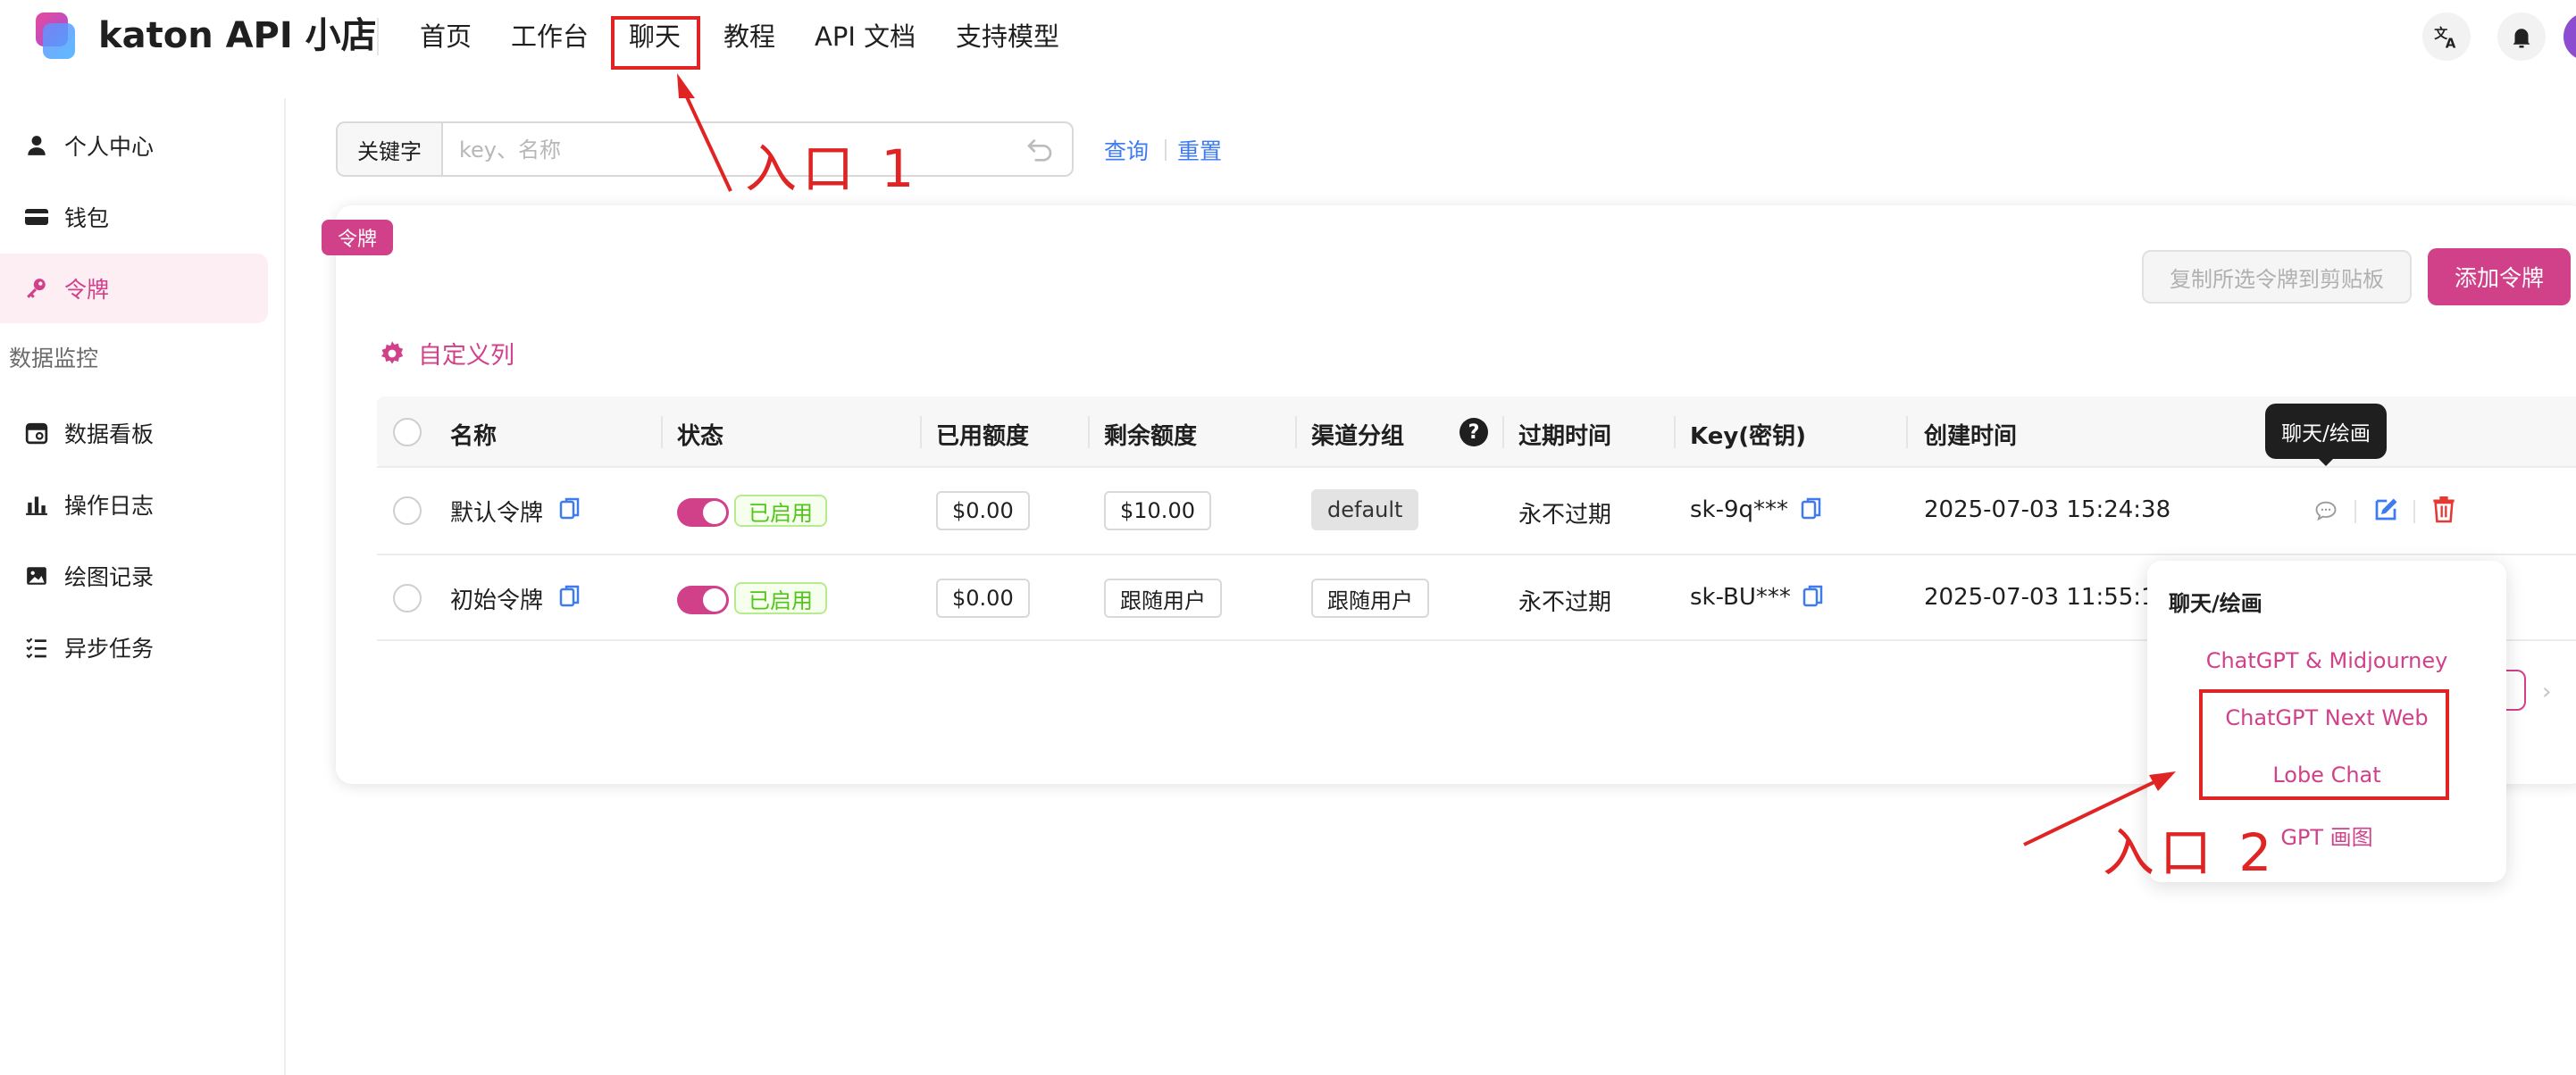 The width and height of the screenshot is (2576, 1075). Describe the element at coordinates (1127, 150) in the screenshot. I see `query-button: 查询` at that location.